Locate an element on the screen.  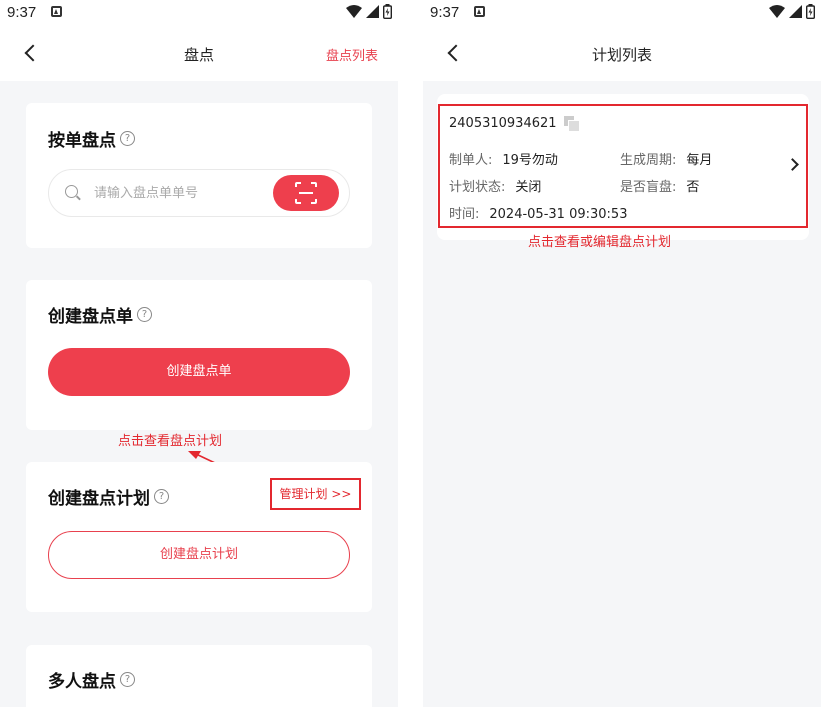
create-plan-heading: 创建盘点计划 ? is located at coordinates (108, 496).